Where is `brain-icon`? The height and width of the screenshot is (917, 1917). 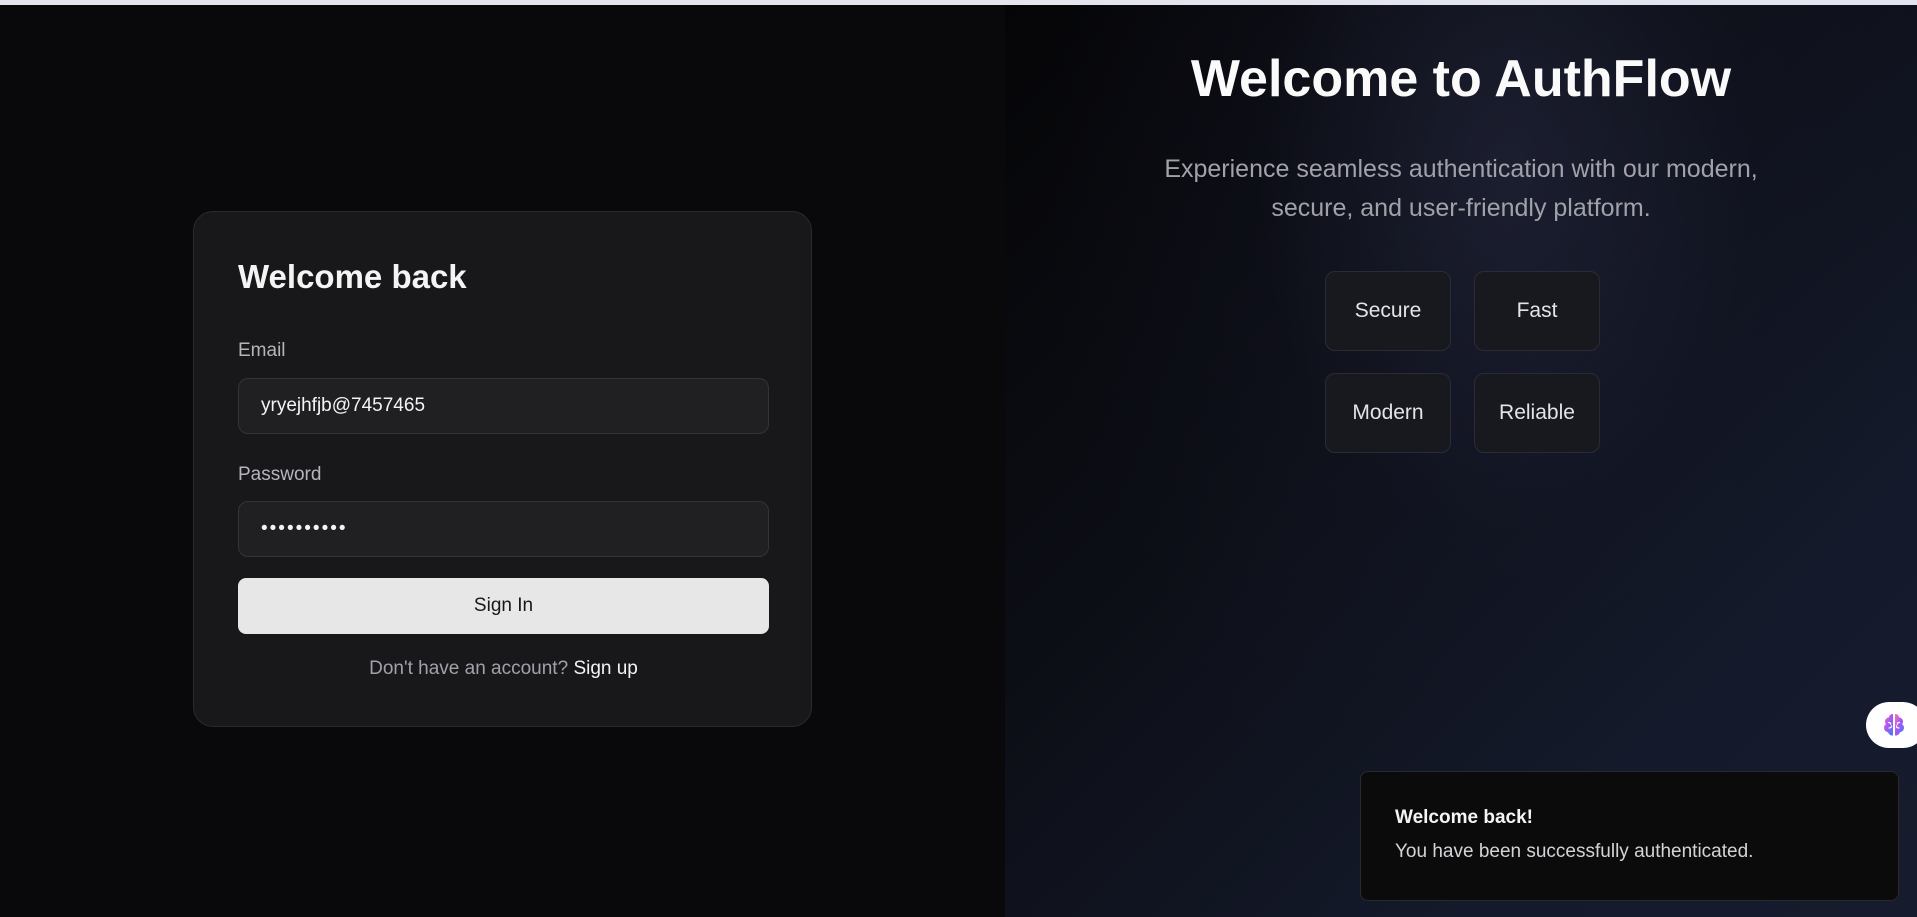
brain-icon is located at coordinates (1894, 725).